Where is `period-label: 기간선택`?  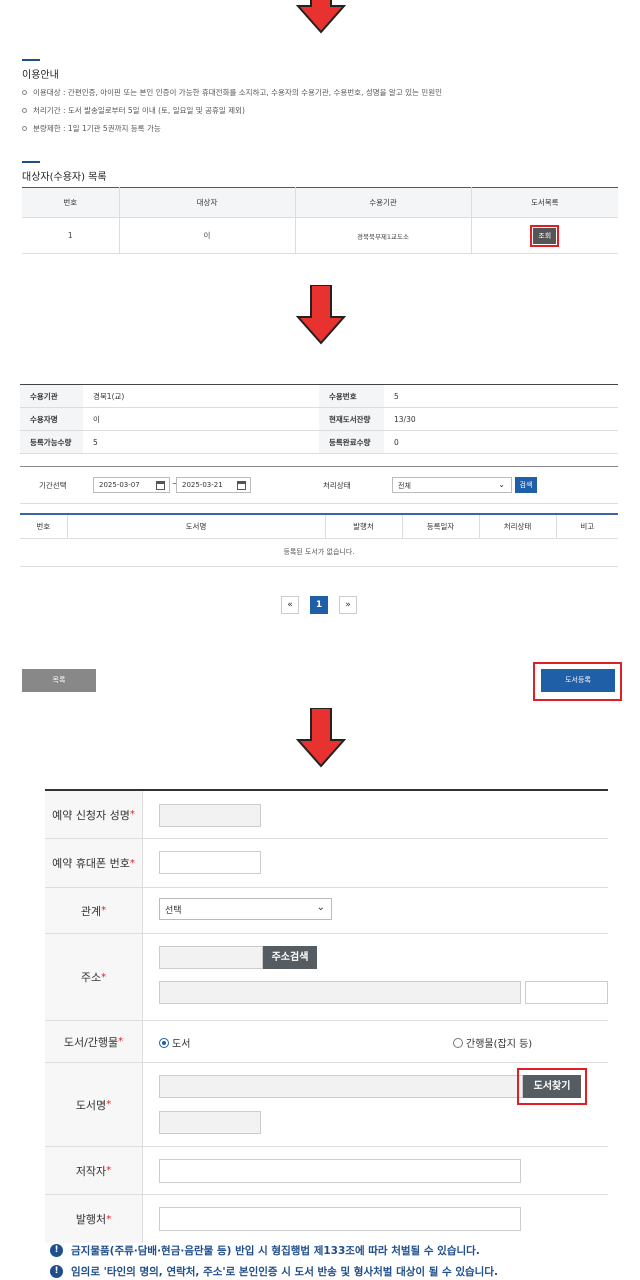 period-label: 기간선택 is located at coordinates (53, 485).